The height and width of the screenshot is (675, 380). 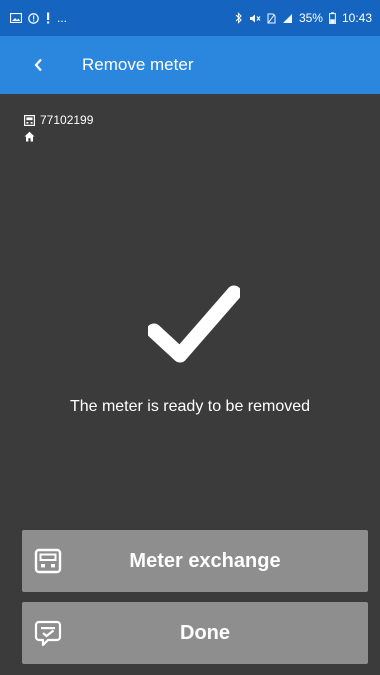 What do you see at coordinates (271, 18) in the screenshot?
I see `no-sim-icon` at bounding box center [271, 18].